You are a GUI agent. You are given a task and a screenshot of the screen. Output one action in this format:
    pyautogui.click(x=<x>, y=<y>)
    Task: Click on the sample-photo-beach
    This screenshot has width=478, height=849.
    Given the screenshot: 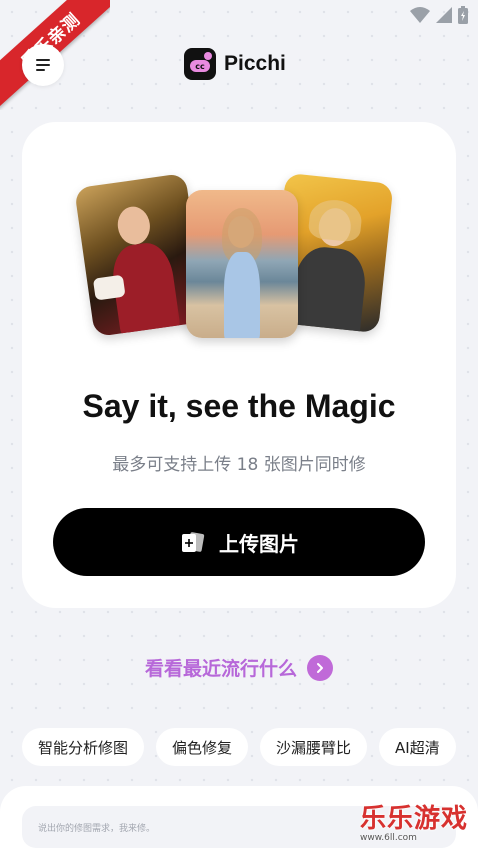 What is the action you would take?
    pyautogui.click(x=242, y=264)
    